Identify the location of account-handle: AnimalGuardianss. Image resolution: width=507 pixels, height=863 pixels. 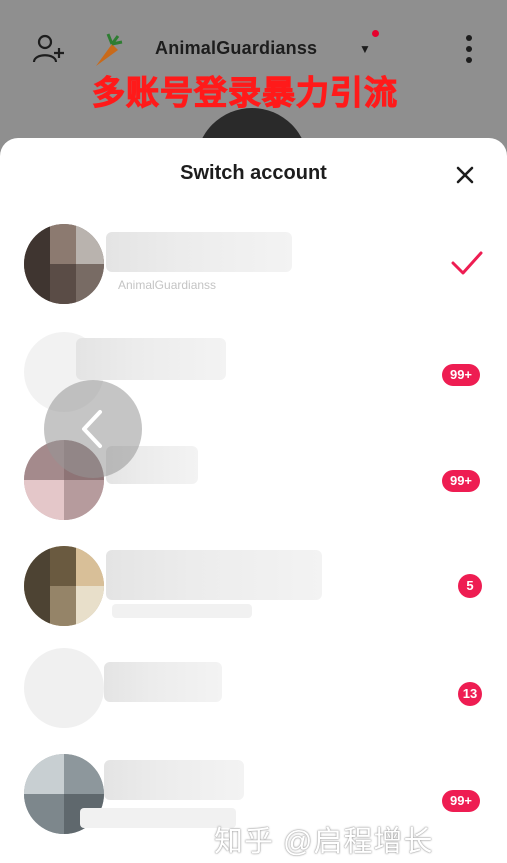
(167, 285).